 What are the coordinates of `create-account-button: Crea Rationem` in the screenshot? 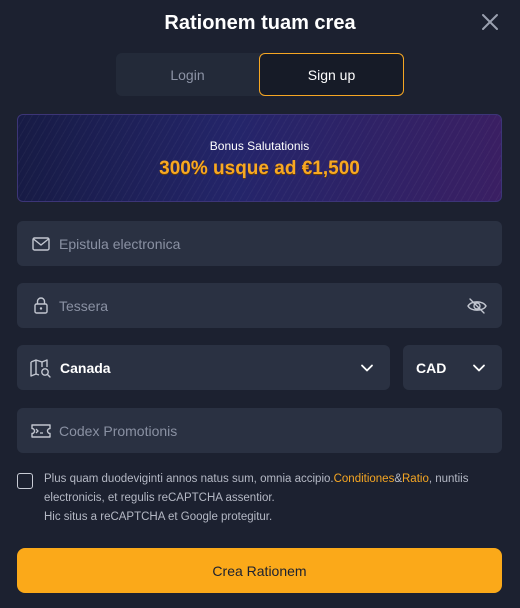 It's located at (259, 570).